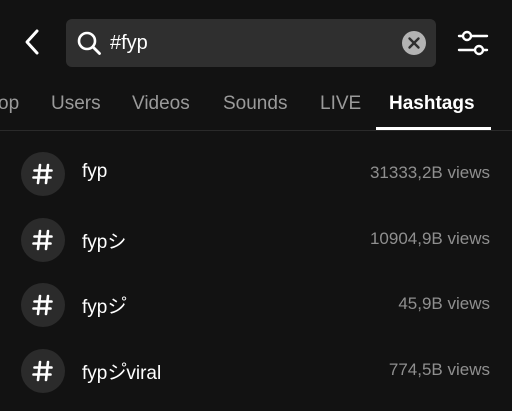  I want to click on hashtag-views: 774,5B views, so click(439, 369).